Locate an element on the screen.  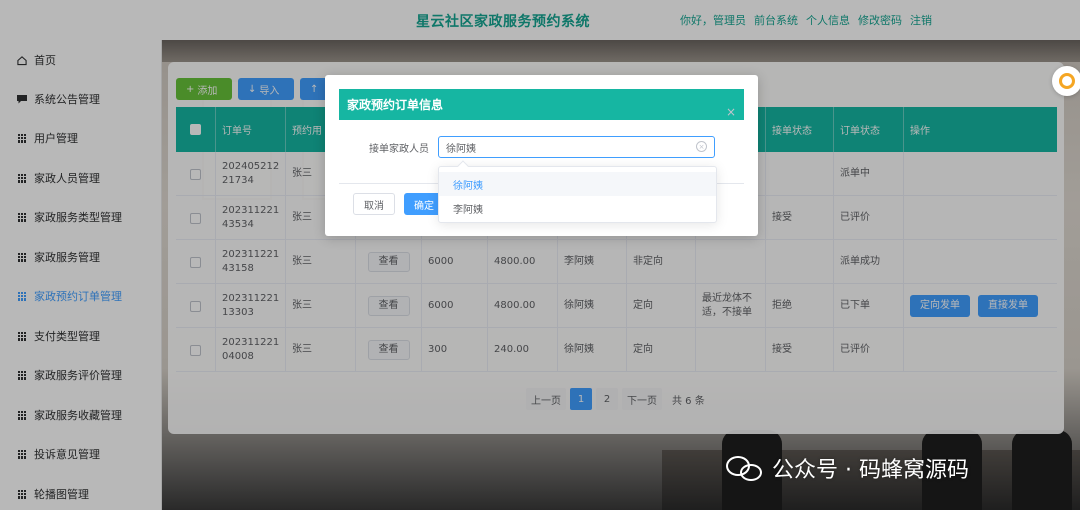
wechat-logo-icon is located at coordinates (745, 468).